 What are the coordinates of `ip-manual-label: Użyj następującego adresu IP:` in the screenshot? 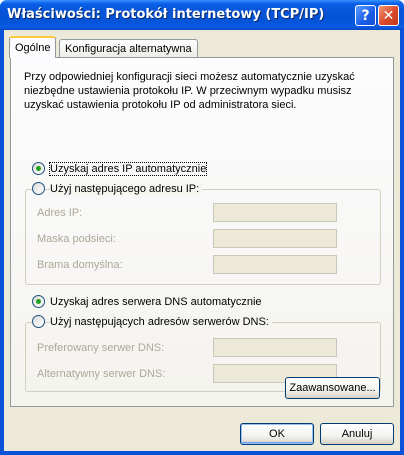 It's located at (126, 188).